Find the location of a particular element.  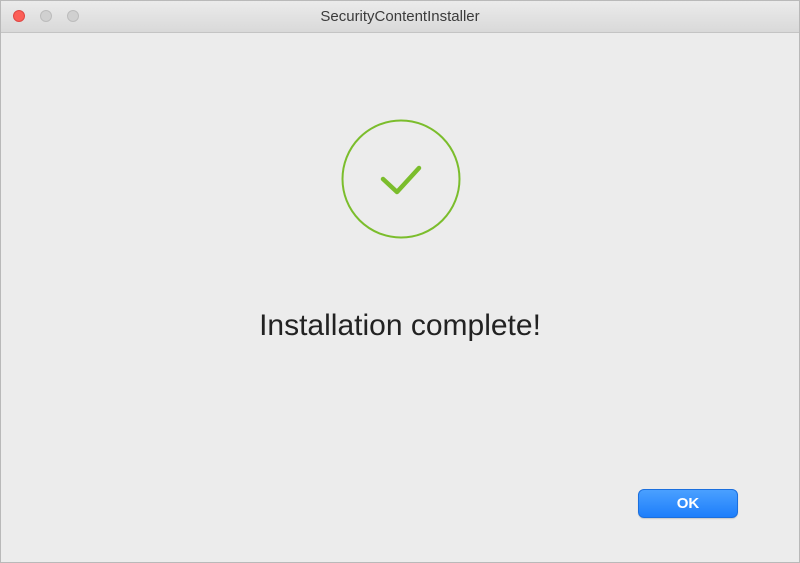

title-bar: SecurityContentInstaller is located at coordinates (400, 17).